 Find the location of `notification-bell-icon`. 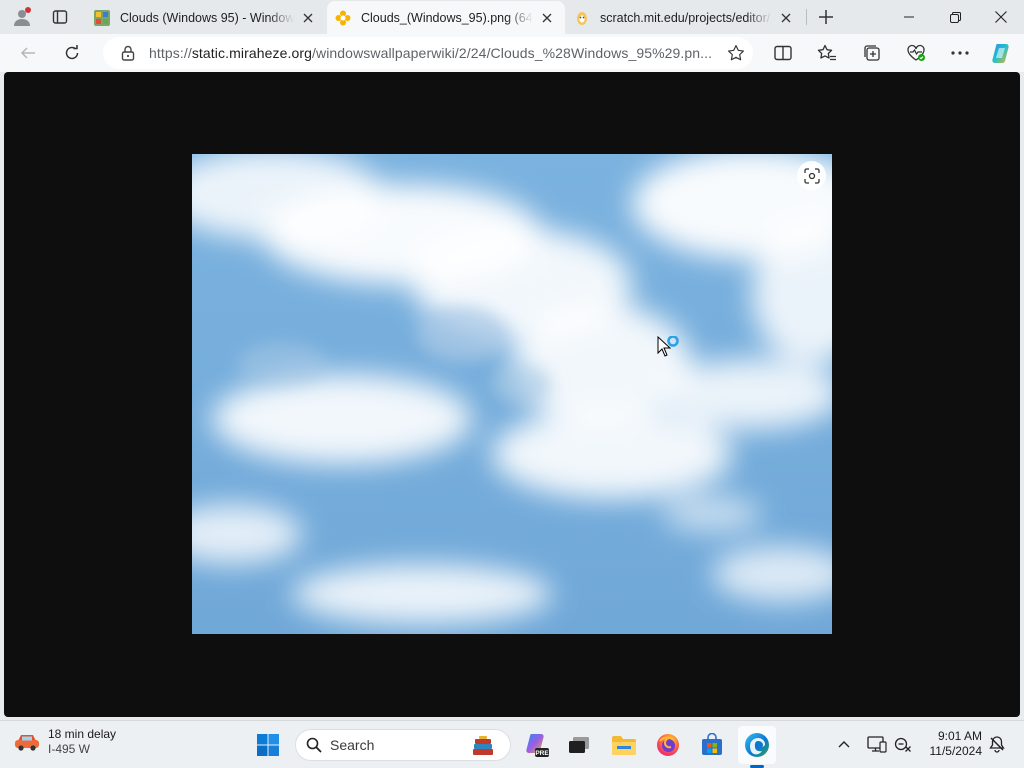

notification-bell-icon is located at coordinates (997, 744).